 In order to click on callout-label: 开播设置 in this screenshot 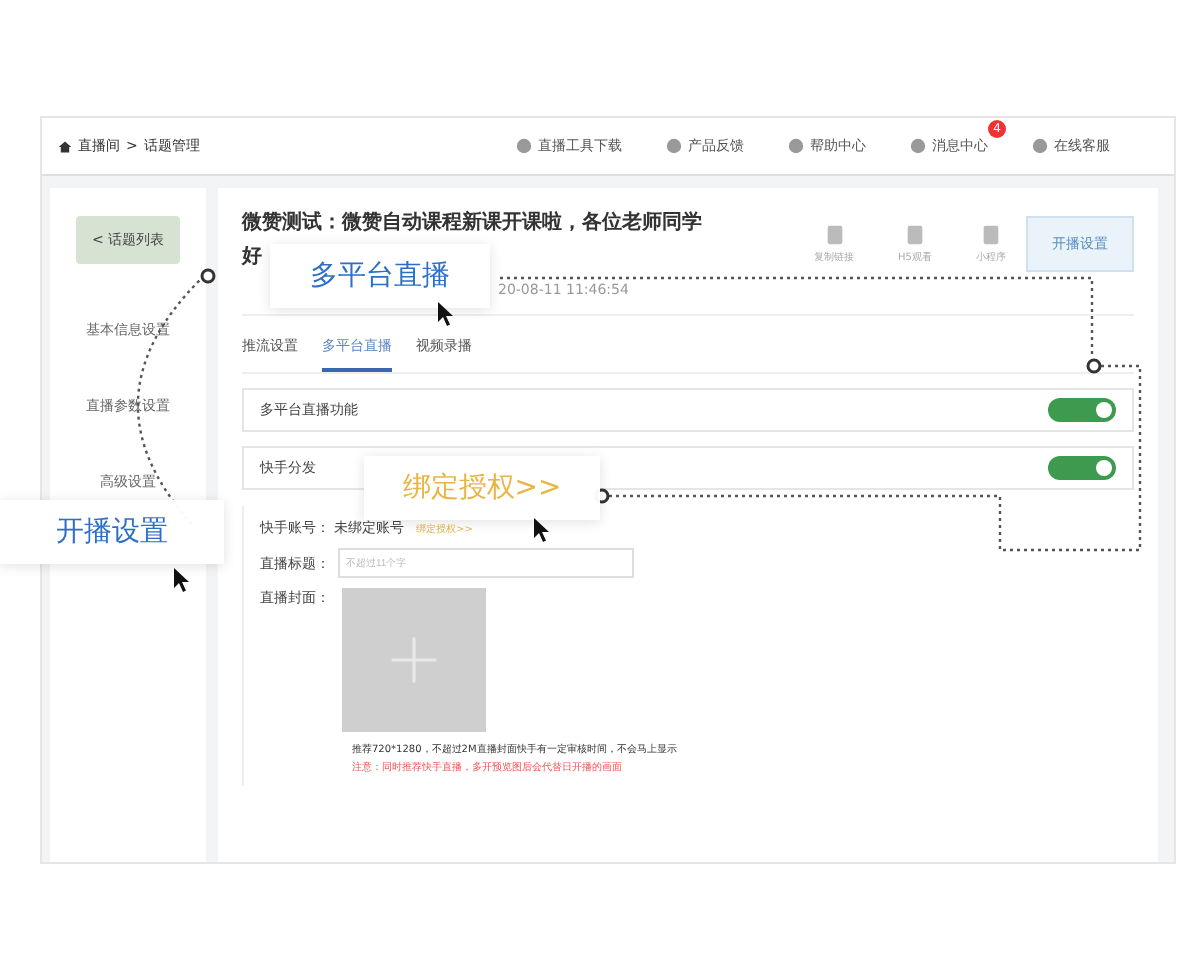, I will do `click(112, 532)`.